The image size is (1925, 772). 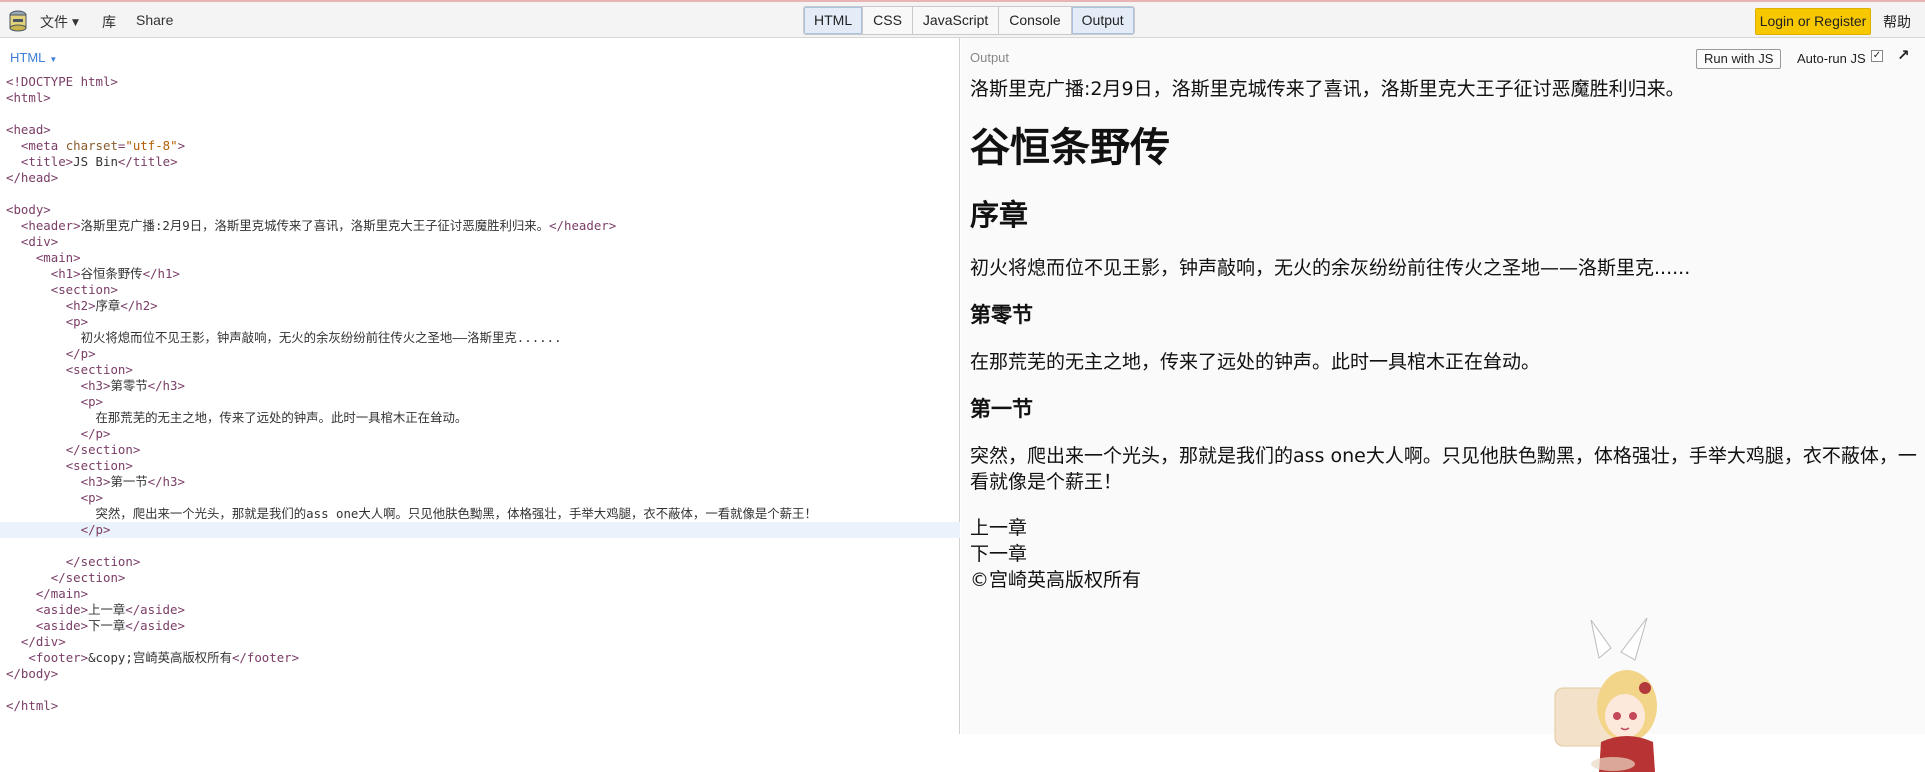 What do you see at coordinates (480, 594) in the screenshot?
I see `code-line: </main>` at bounding box center [480, 594].